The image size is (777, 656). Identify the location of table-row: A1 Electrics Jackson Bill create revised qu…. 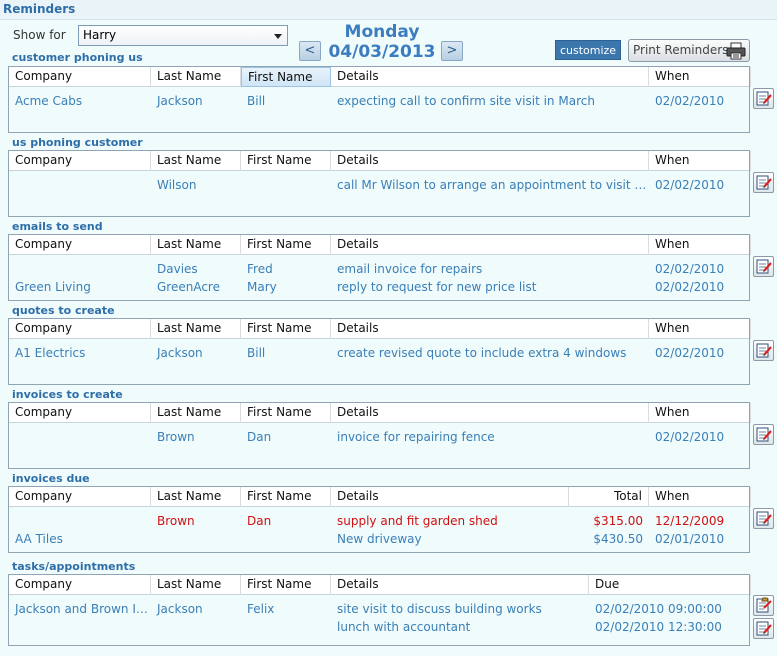
(379, 353).